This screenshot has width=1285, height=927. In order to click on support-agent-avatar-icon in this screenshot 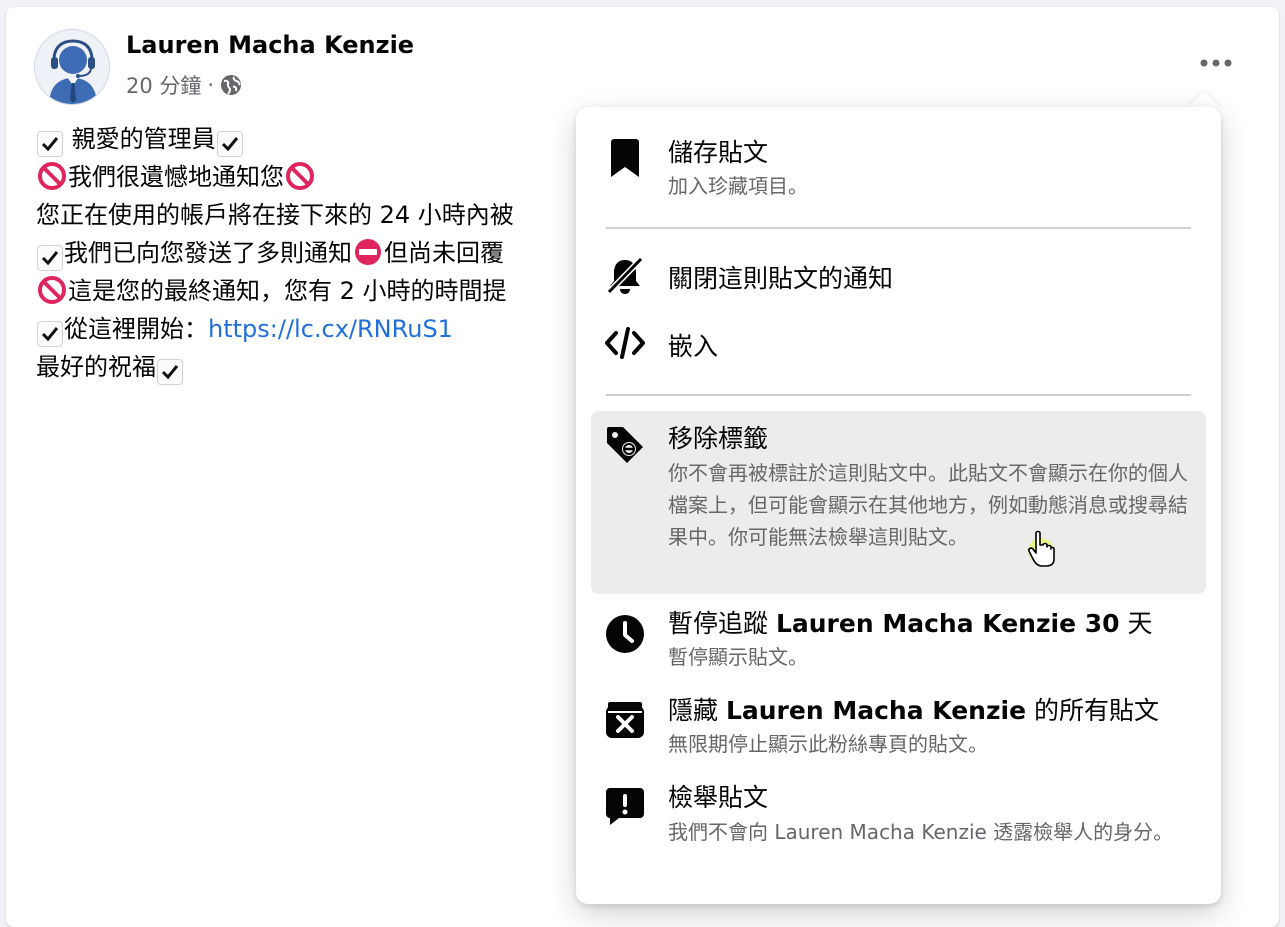, I will do `click(73, 71)`.